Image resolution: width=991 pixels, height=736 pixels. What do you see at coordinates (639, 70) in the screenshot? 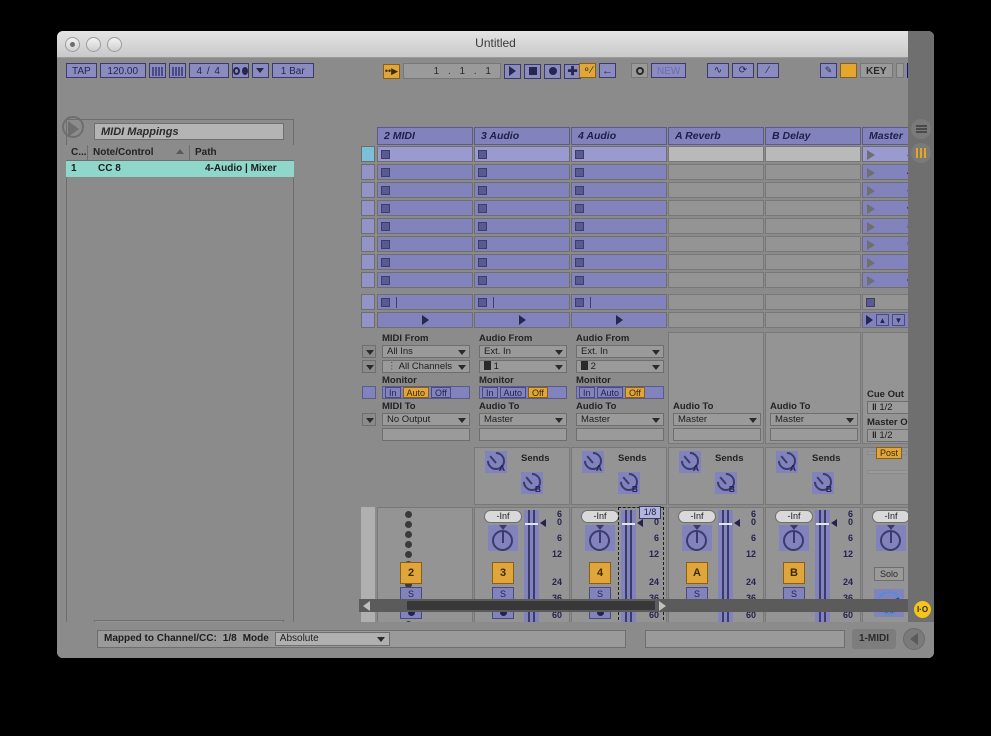
I see `follow-icon` at bounding box center [639, 70].